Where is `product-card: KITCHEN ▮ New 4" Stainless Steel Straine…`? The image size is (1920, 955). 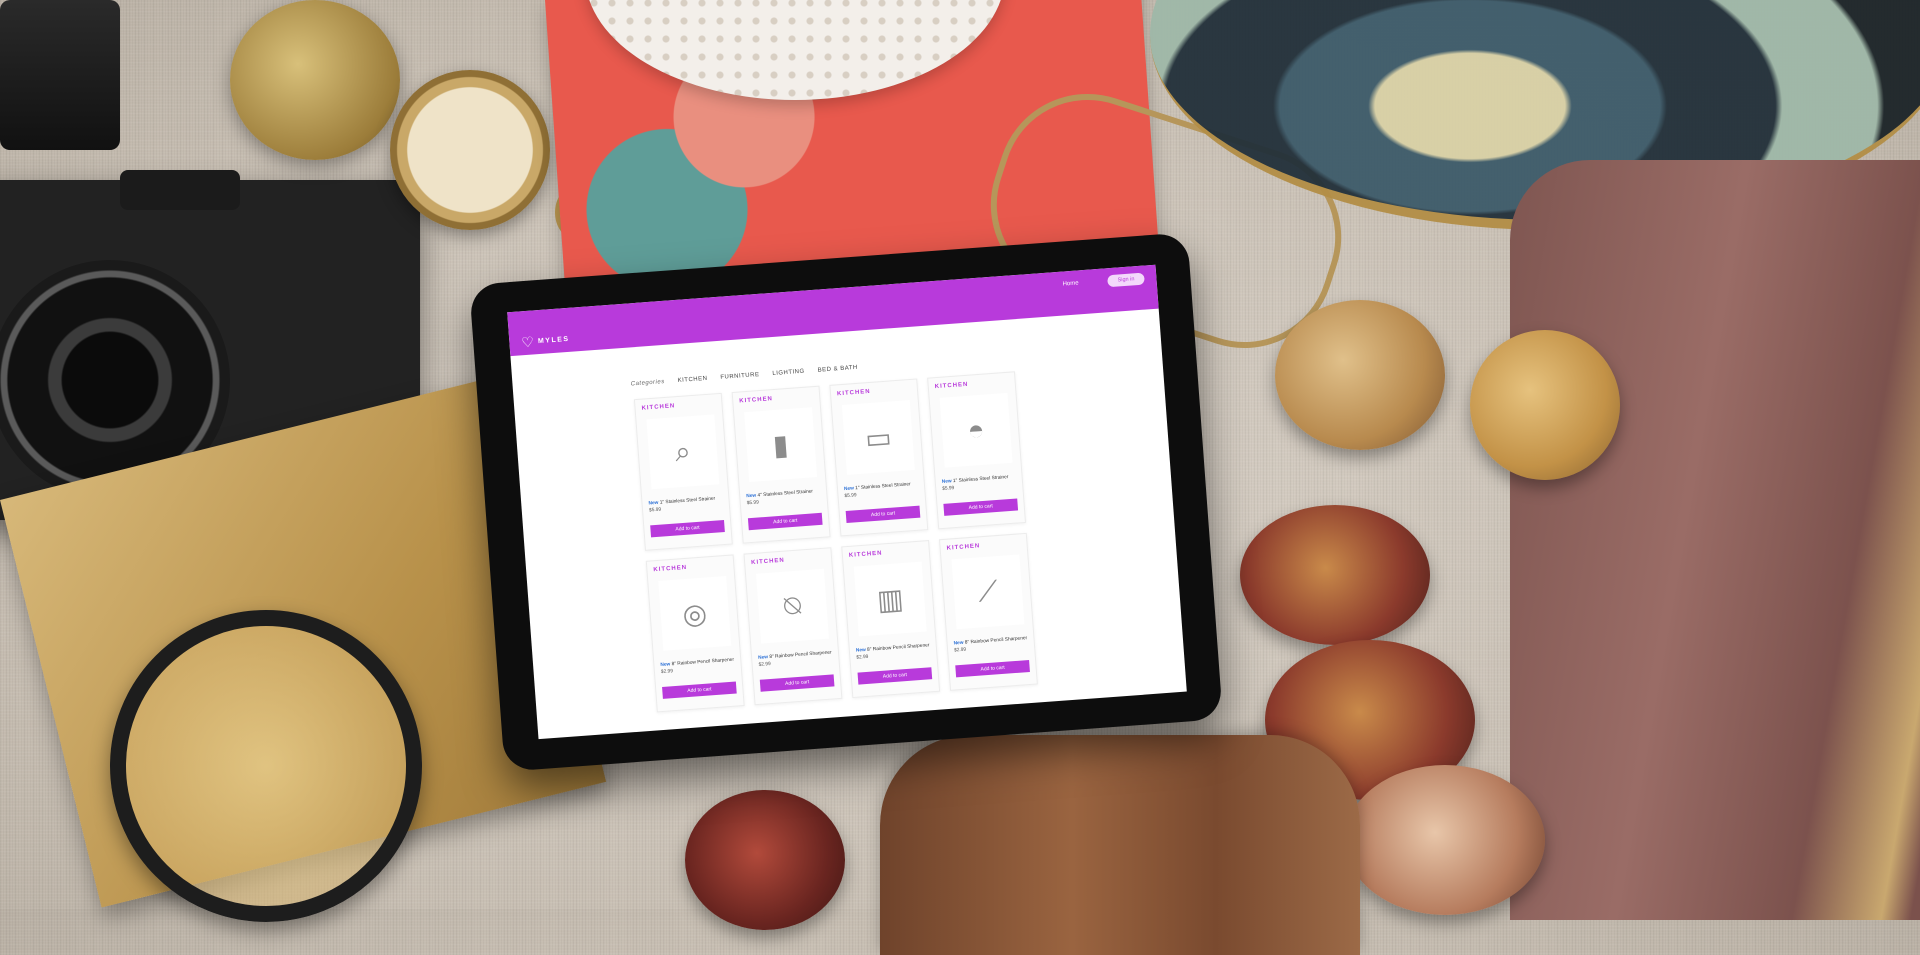
product-card: KITCHEN ▮ New 4" Stainless Steel Straine… is located at coordinates (781, 464).